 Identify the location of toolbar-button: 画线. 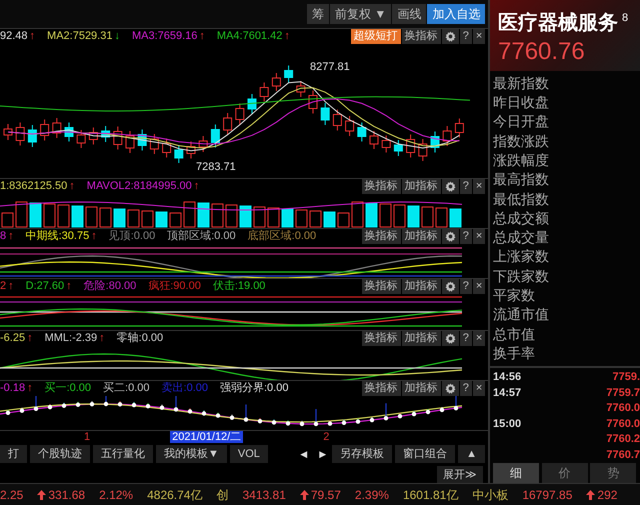
(409, 14).